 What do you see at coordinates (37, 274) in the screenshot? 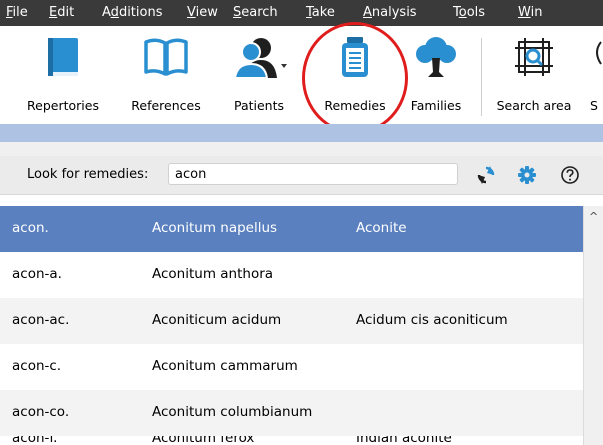
I see `remedy-abbreviation: acon-a.` at bounding box center [37, 274].